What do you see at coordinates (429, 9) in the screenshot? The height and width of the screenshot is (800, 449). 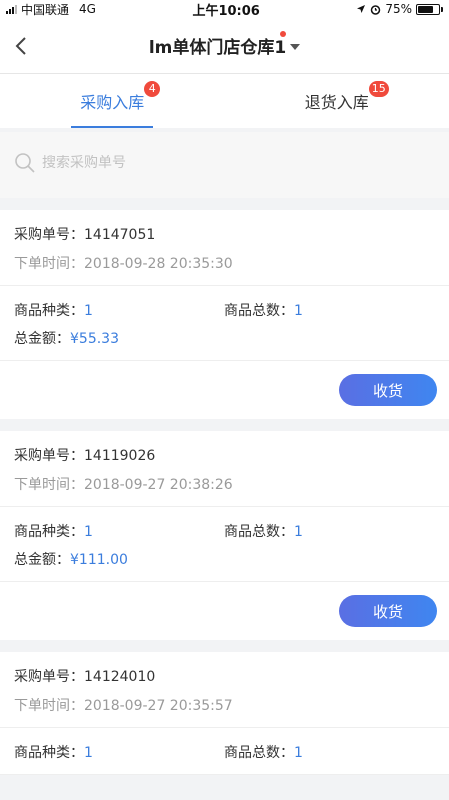 I see `battery-icon` at bounding box center [429, 9].